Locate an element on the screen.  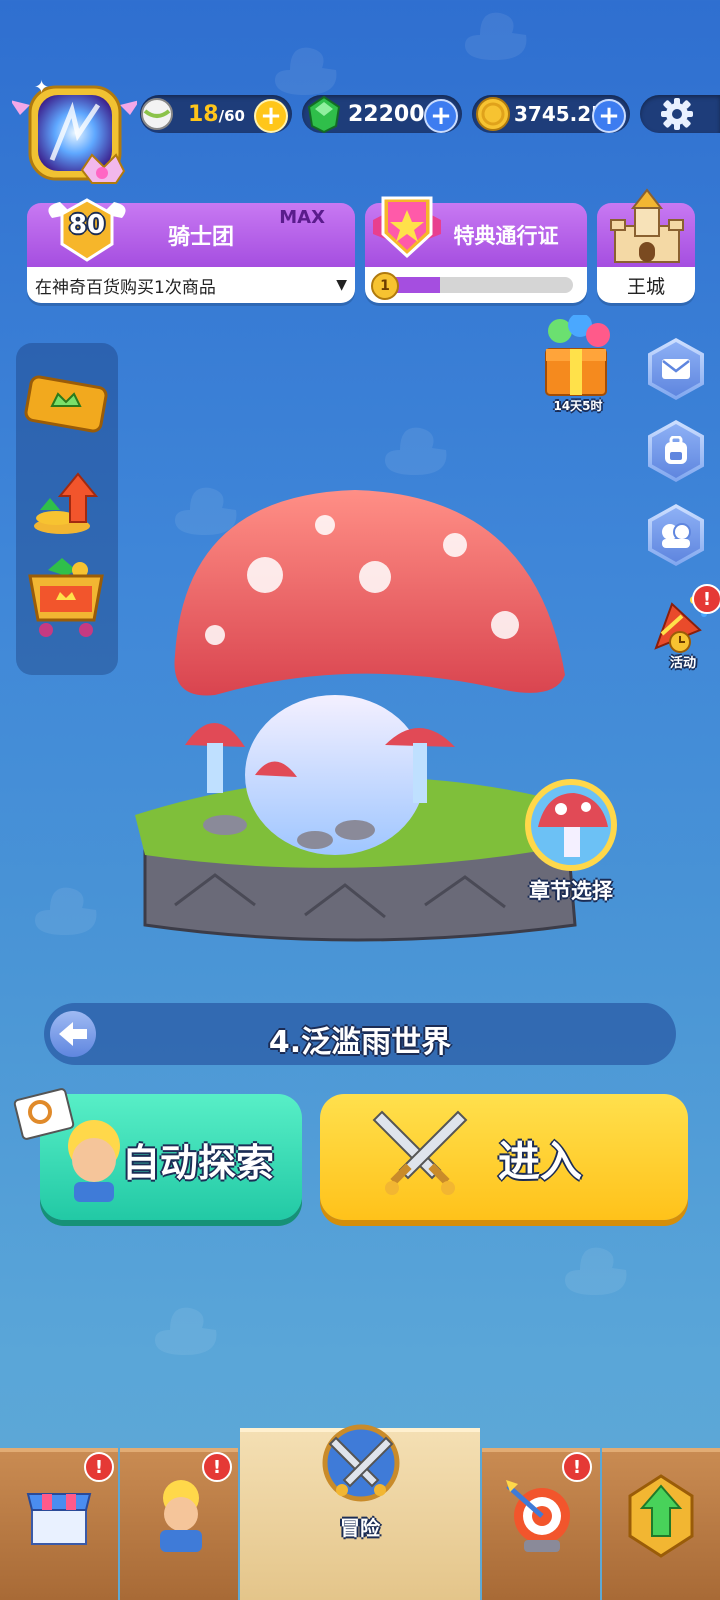
chapter-select-button: 章节选择 is located at coordinates (571, 840).